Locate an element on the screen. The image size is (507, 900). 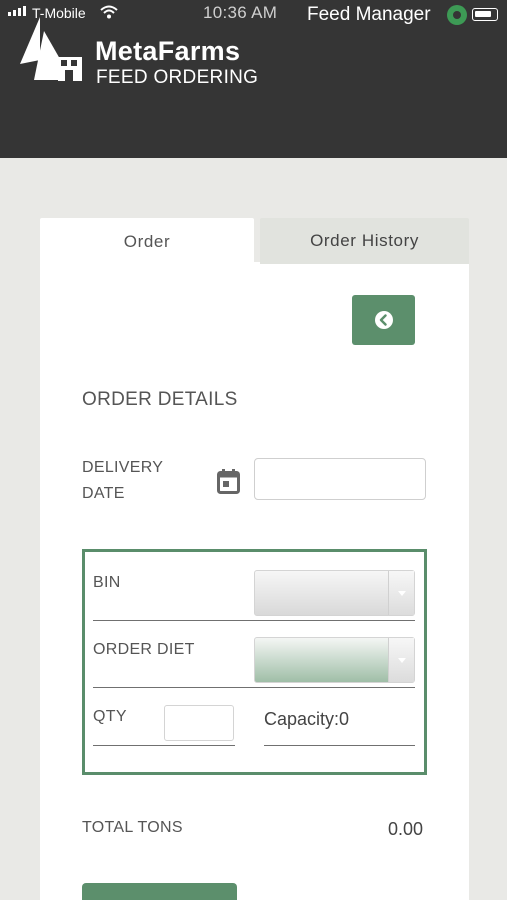
brand-name: MetaFarms is located at coordinates (168, 51).